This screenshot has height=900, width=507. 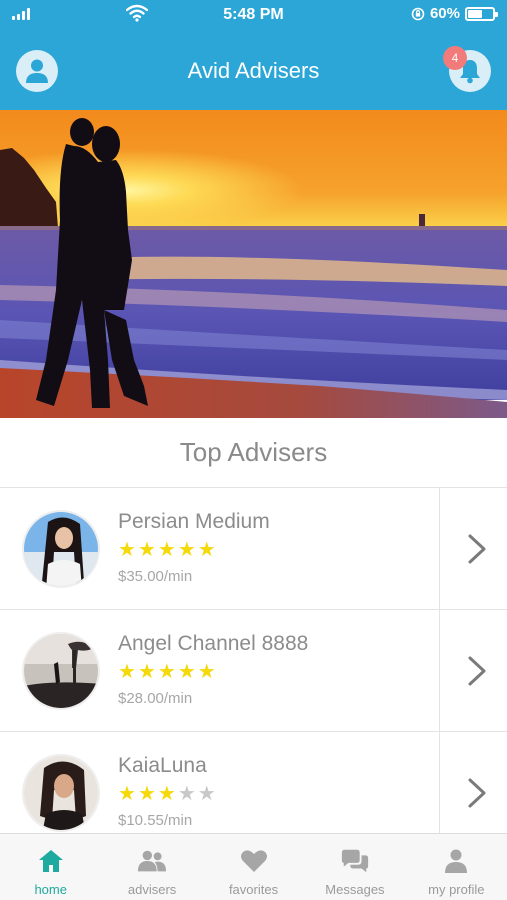 What do you see at coordinates (456, 861) in the screenshot?
I see `person-icon` at bounding box center [456, 861].